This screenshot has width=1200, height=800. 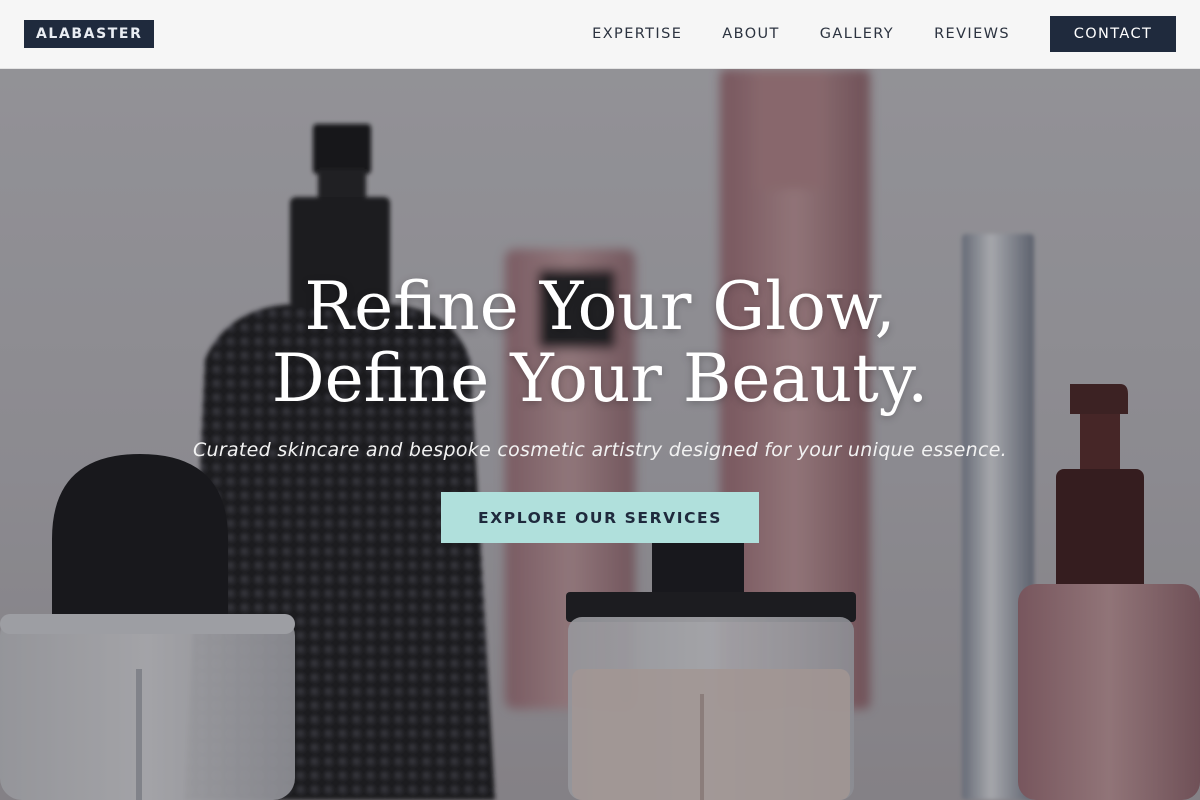 I want to click on nav-link-reviews: REVIEWS, so click(x=972, y=34).